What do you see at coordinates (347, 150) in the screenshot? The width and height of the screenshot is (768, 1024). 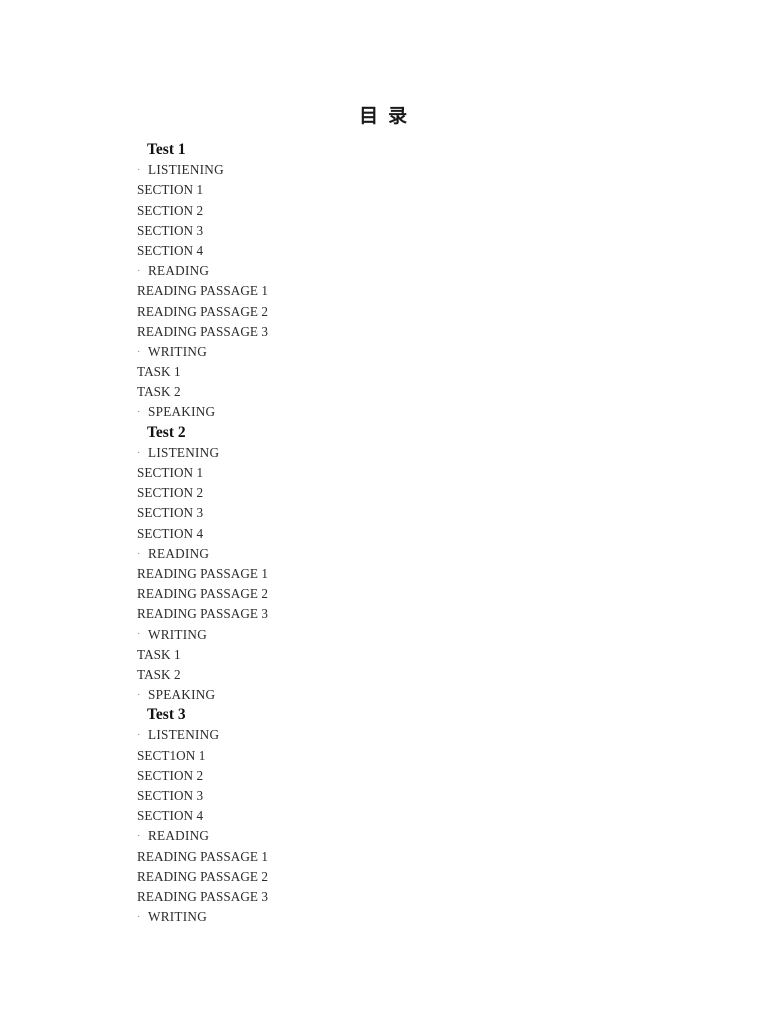 I see `toc-test-heading: Test 1` at bounding box center [347, 150].